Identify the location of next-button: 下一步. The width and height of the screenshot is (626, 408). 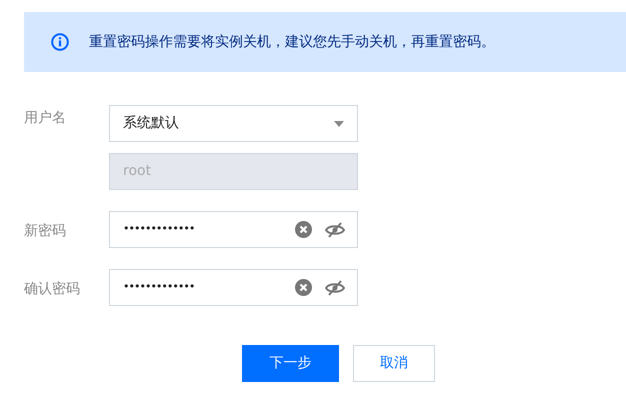
(290, 363).